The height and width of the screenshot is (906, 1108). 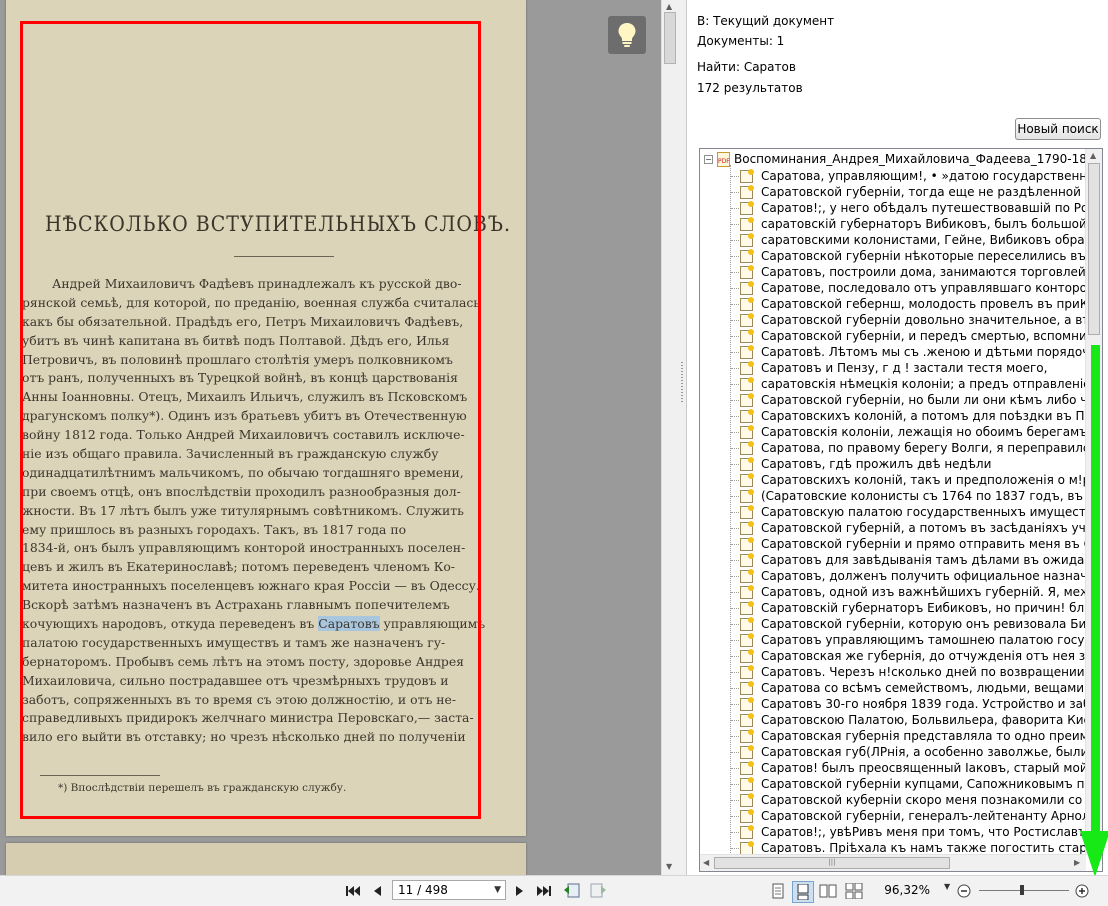 What do you see at coordinates (854, 891) in the screenshot?
I see `two-page-continuous-button` at bounding box center [854, 891].